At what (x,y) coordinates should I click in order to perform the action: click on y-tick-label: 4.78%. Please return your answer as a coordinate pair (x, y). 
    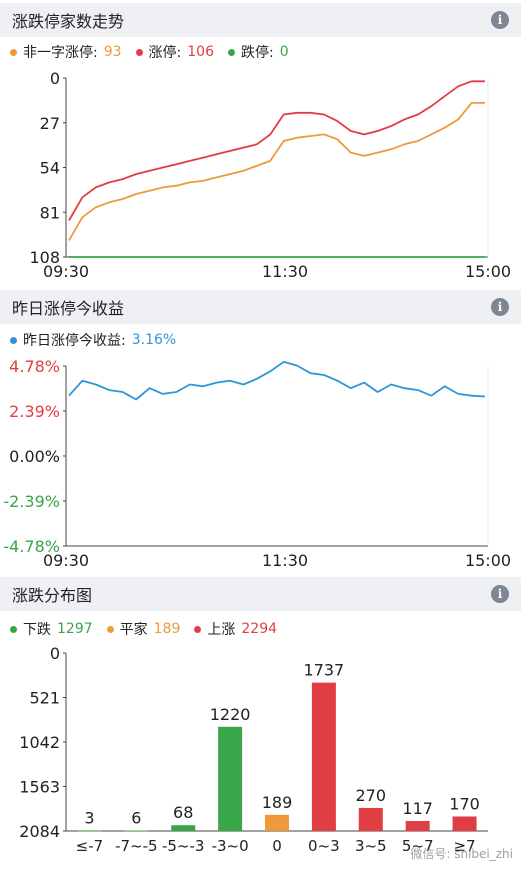
    Looking at the image, I should click on (34, 366).